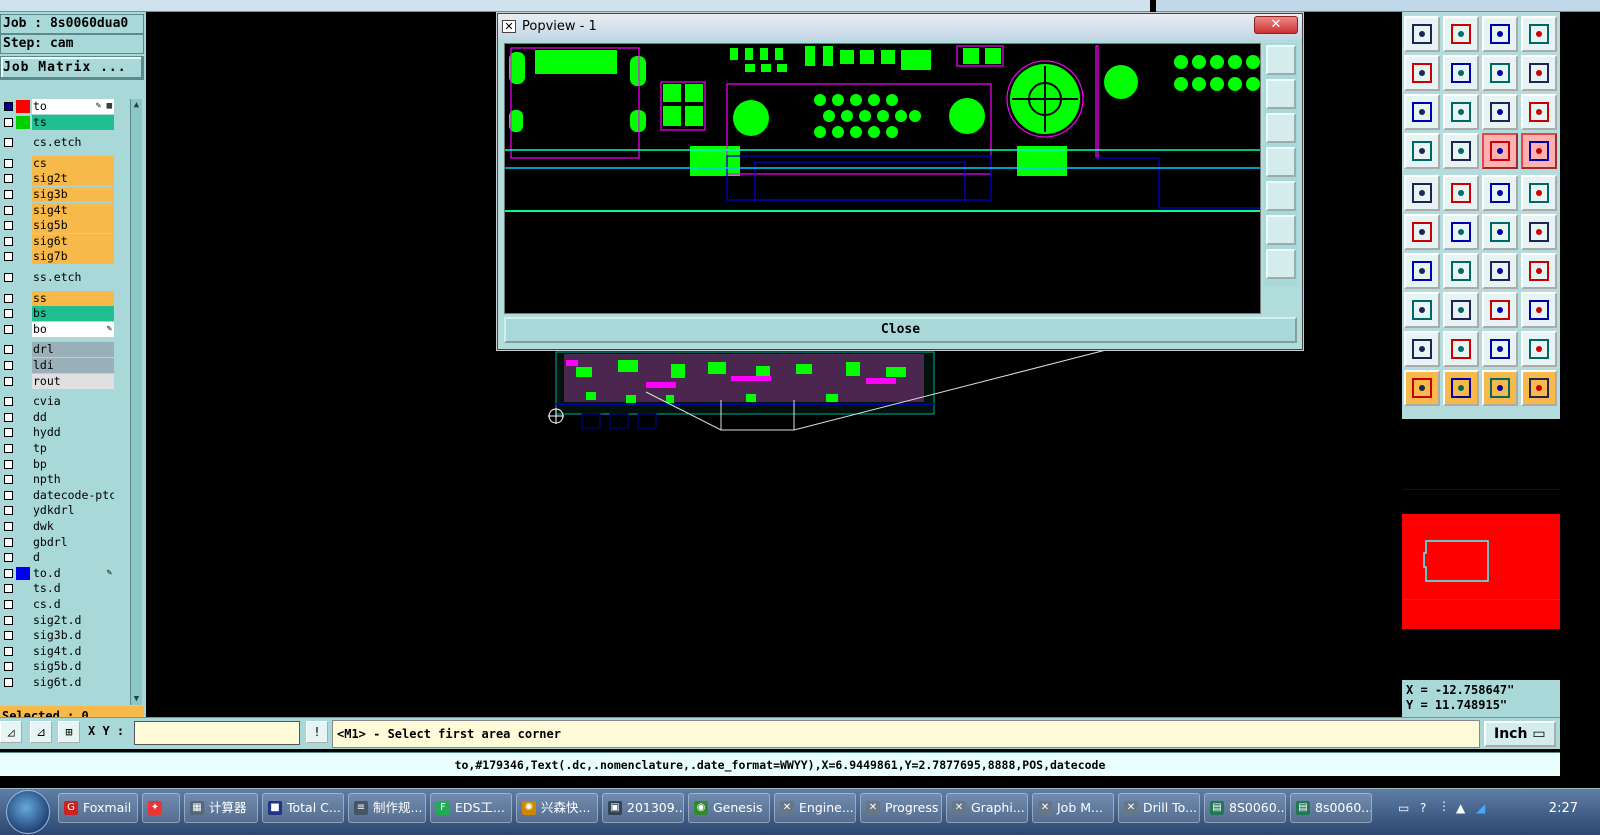  I want to click on line-point-icon, so click(1500, 232).